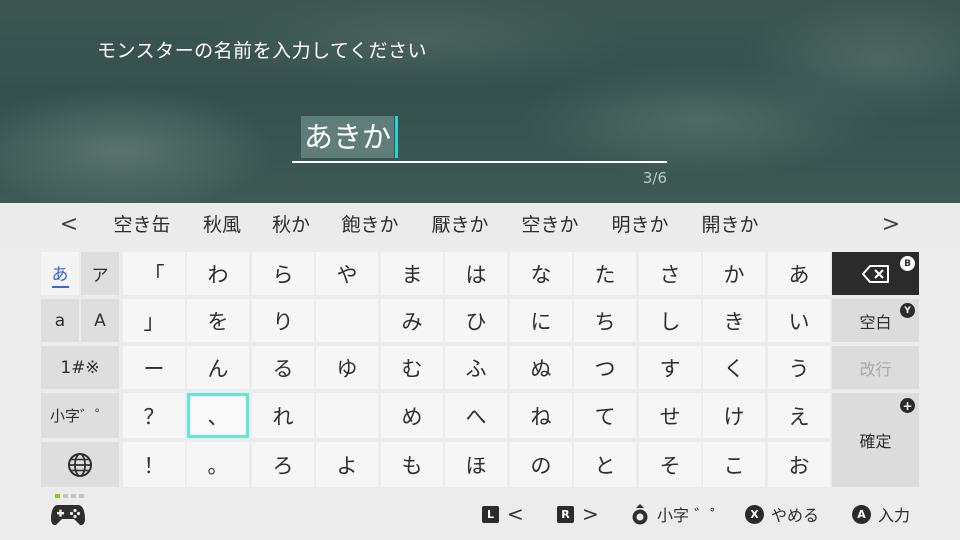  What do you see at coordinates (347, 273) in the screenshot?
I see `kana-key: や` at bounding box center [347, 273].